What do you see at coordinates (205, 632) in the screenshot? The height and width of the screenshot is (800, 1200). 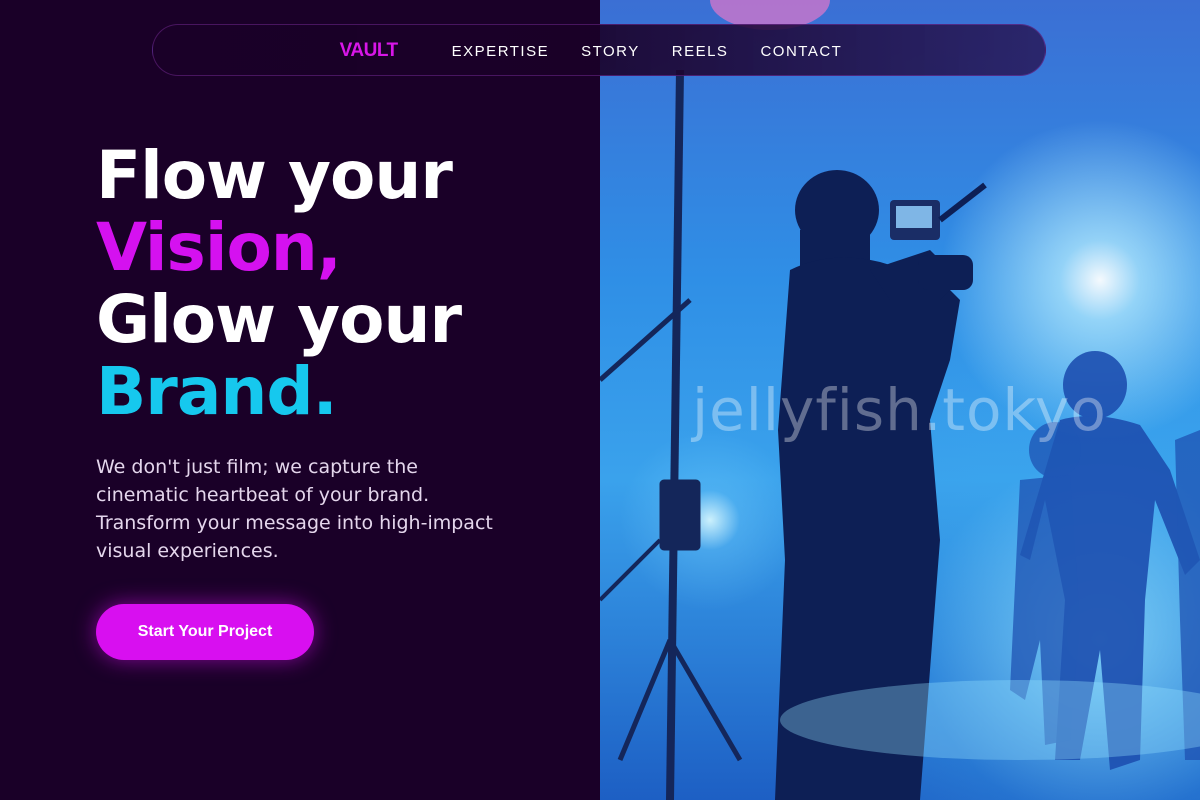 I see `start-project-button: Start Your Project` at bounding box center [205, 632].